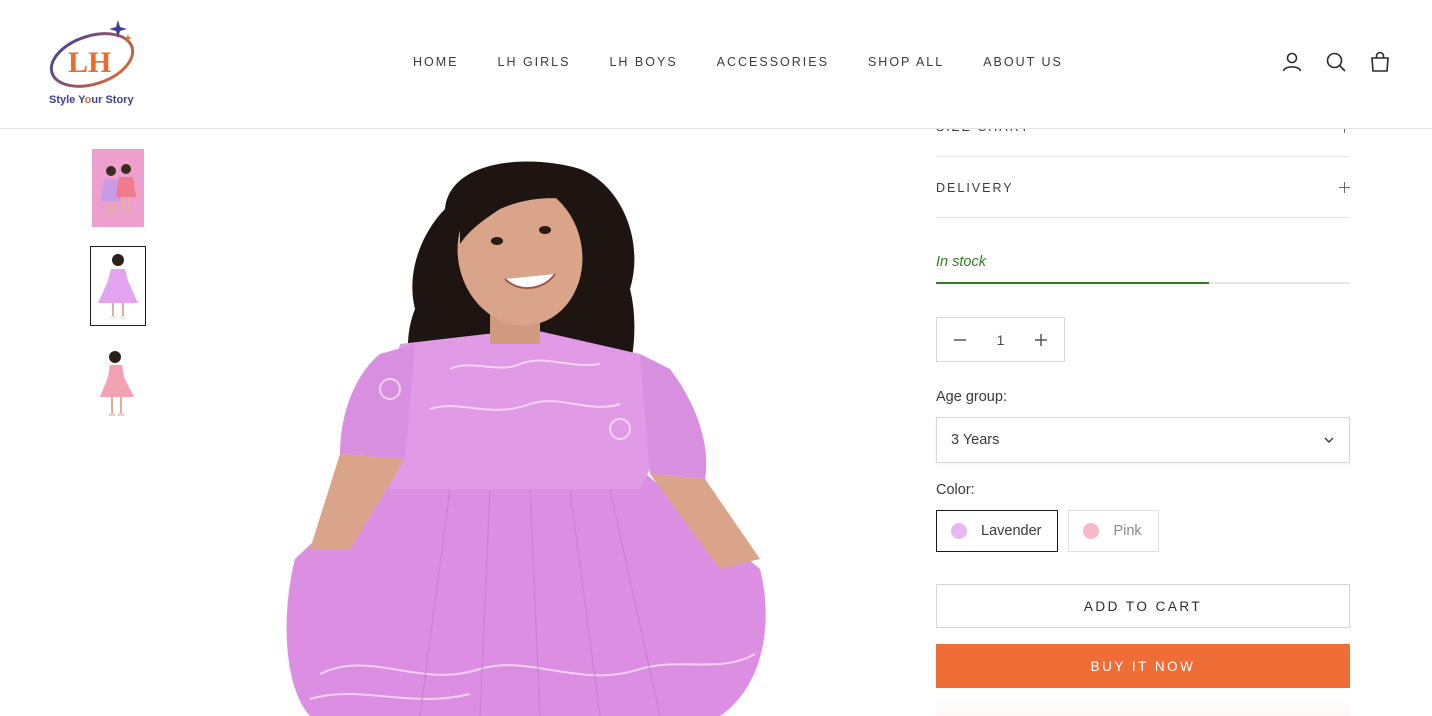 The width and height of the screenshot is (1432, 716). What do you see at coordinates (1329, 440) in the screenshot?
I see `chevron-down-icon` at bounding box center [1329, 440].